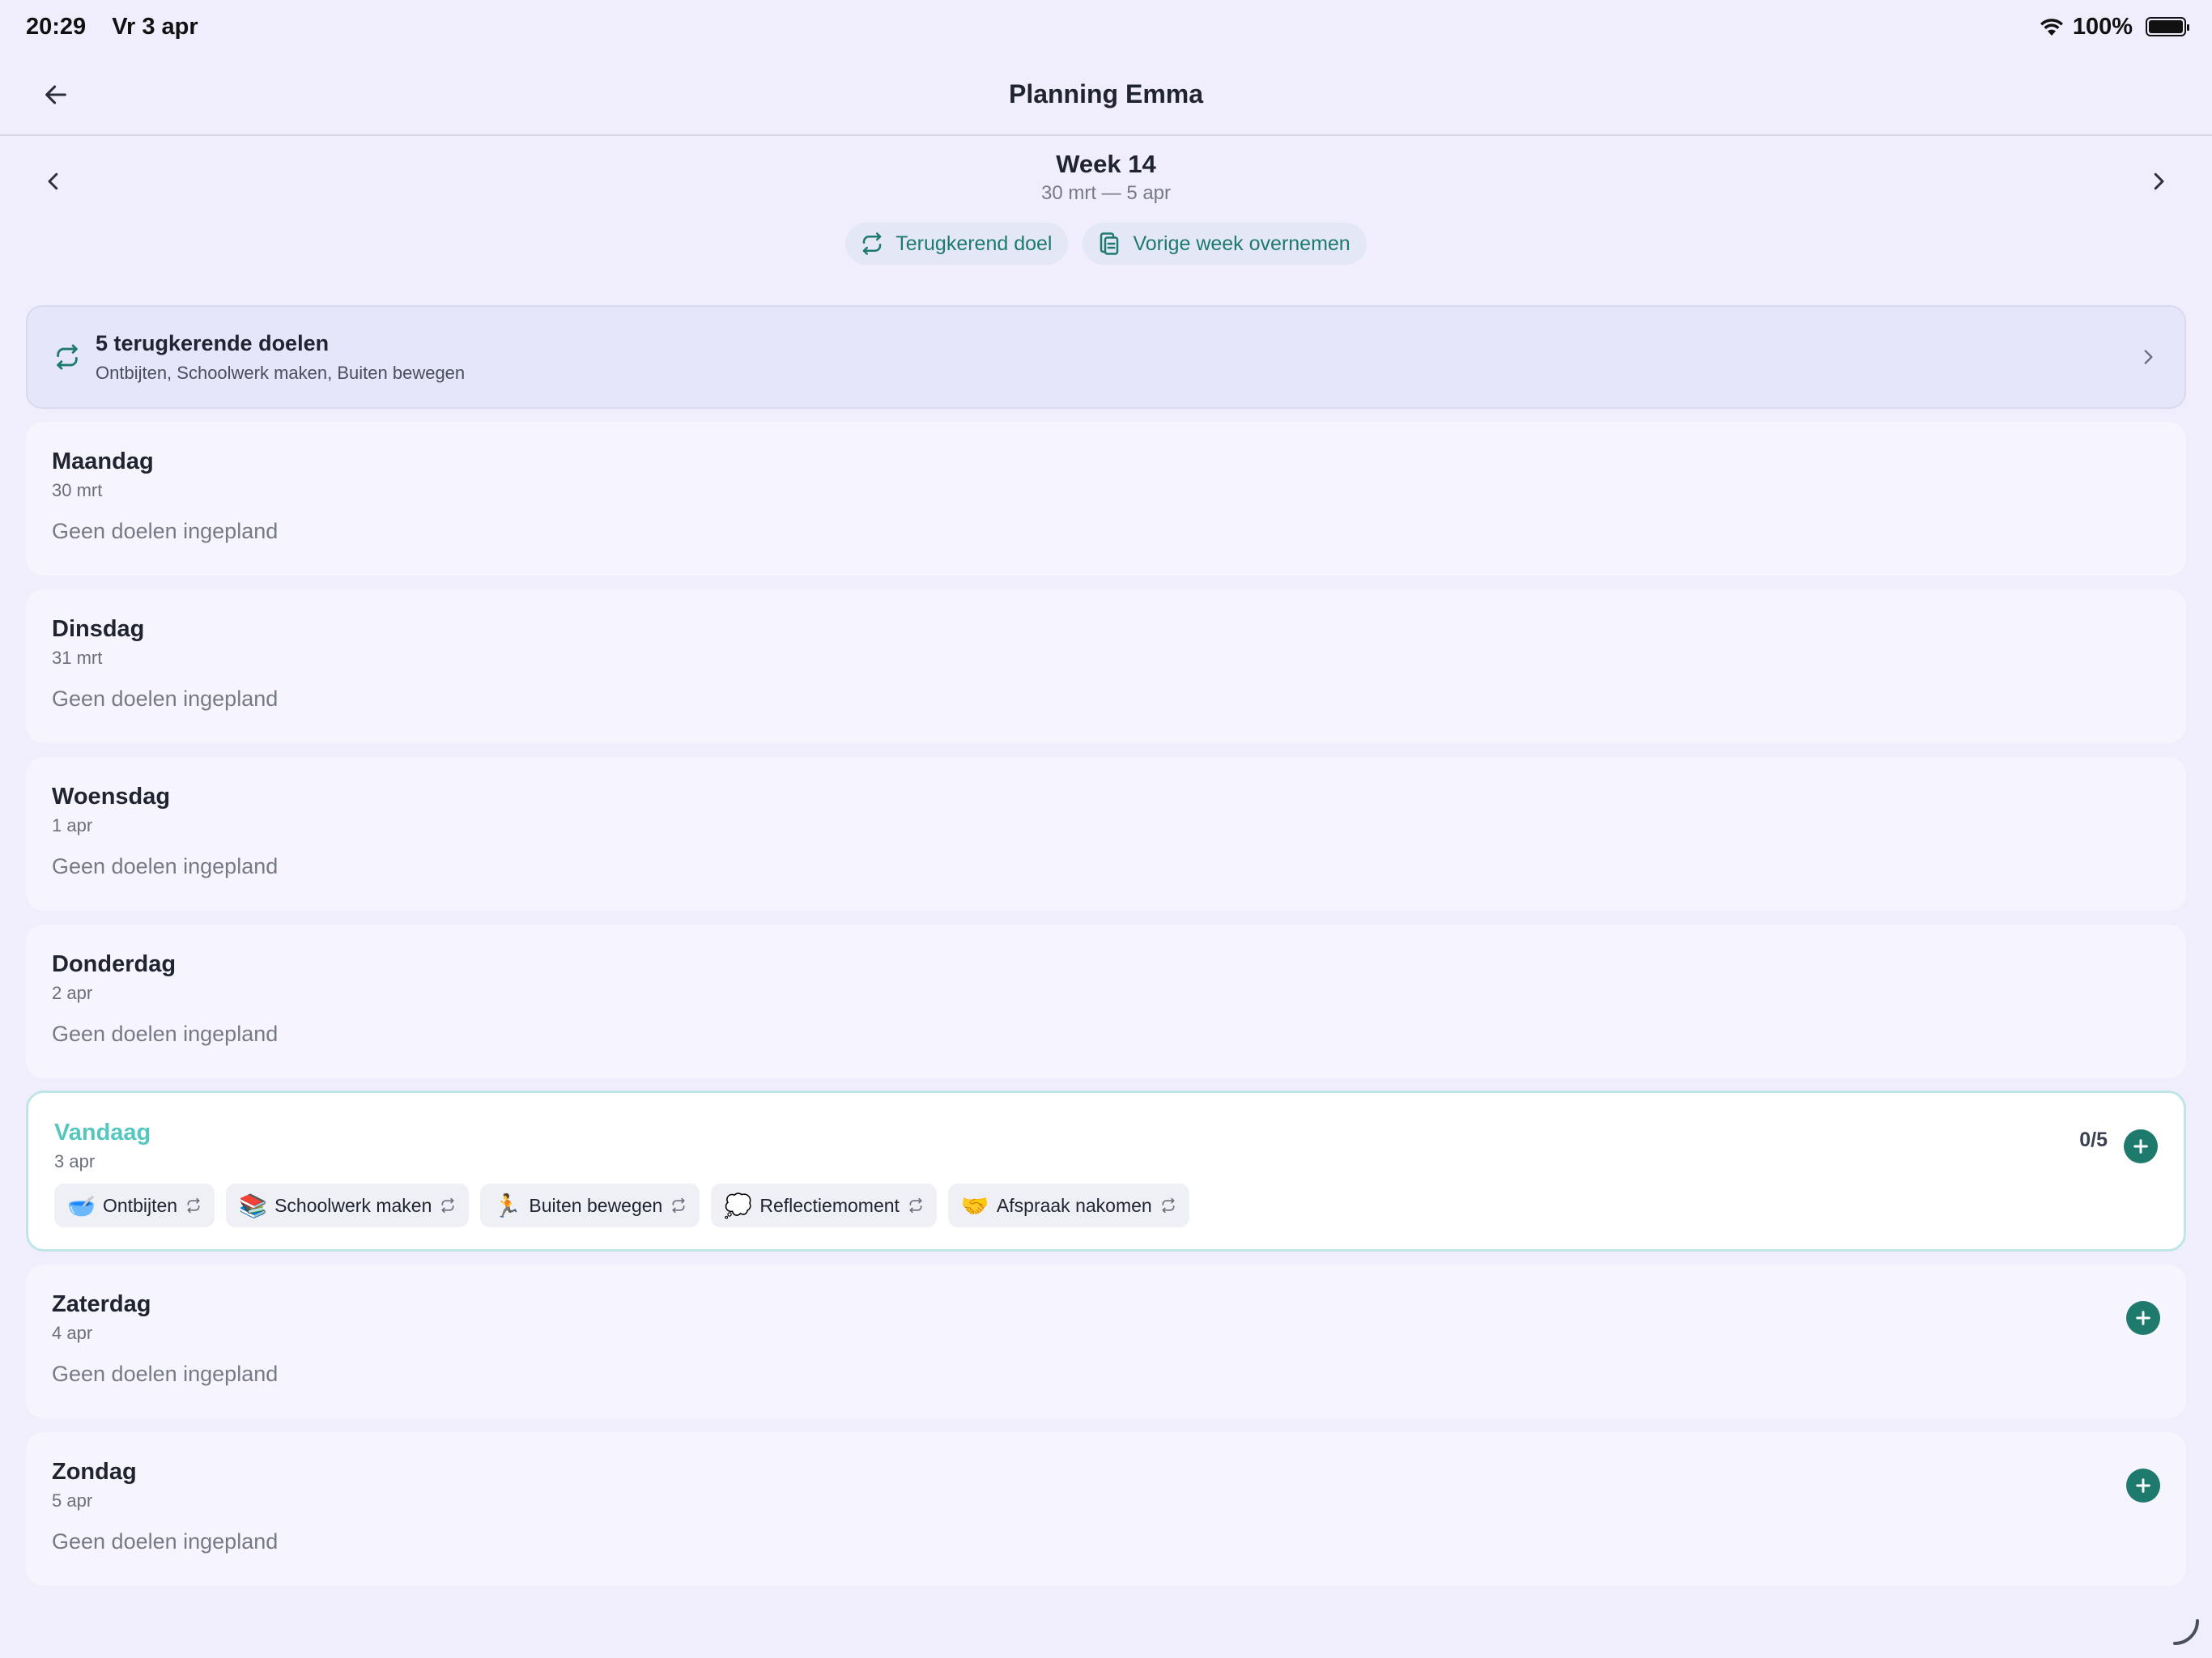 Image resolution: width=2212 pixels, height=1658 pixels. I want to click on week-actions: Terugkerend doel Vorige week overnemen, so click(1106, 244).